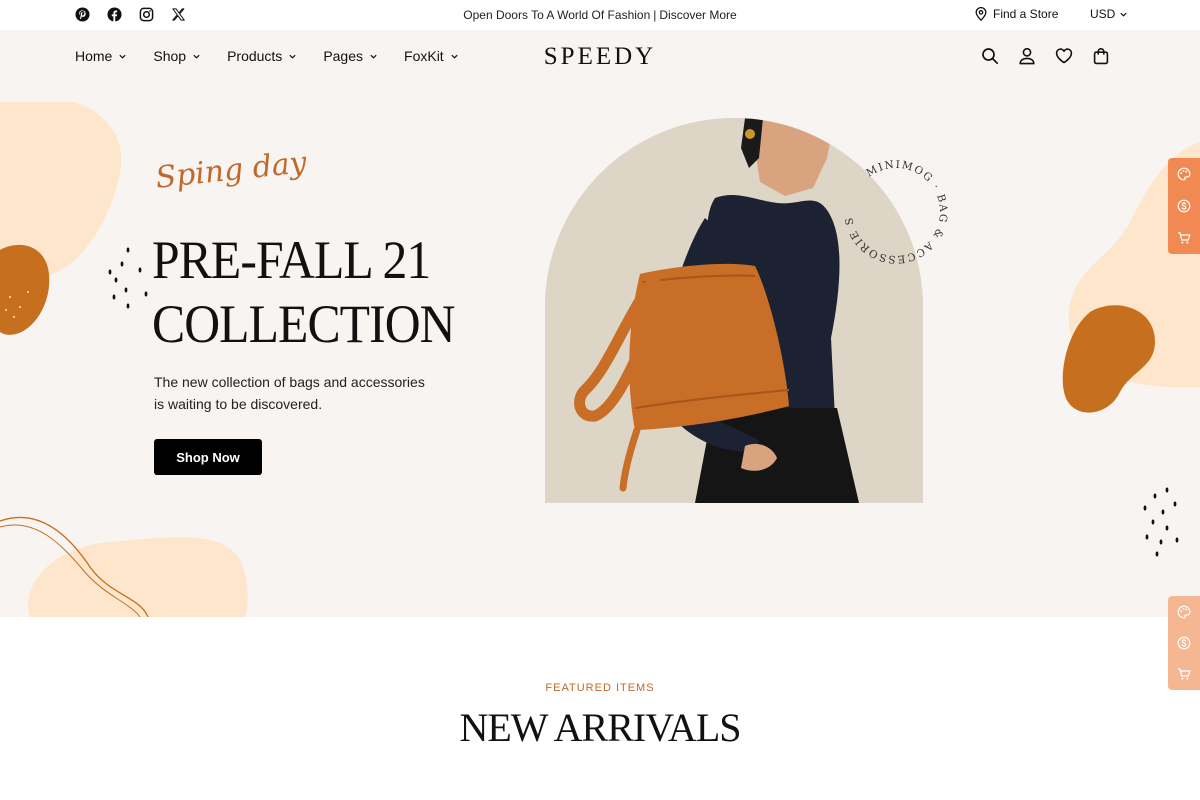  I want to click on find-store-link: Find a Store, so click(1016, 14).